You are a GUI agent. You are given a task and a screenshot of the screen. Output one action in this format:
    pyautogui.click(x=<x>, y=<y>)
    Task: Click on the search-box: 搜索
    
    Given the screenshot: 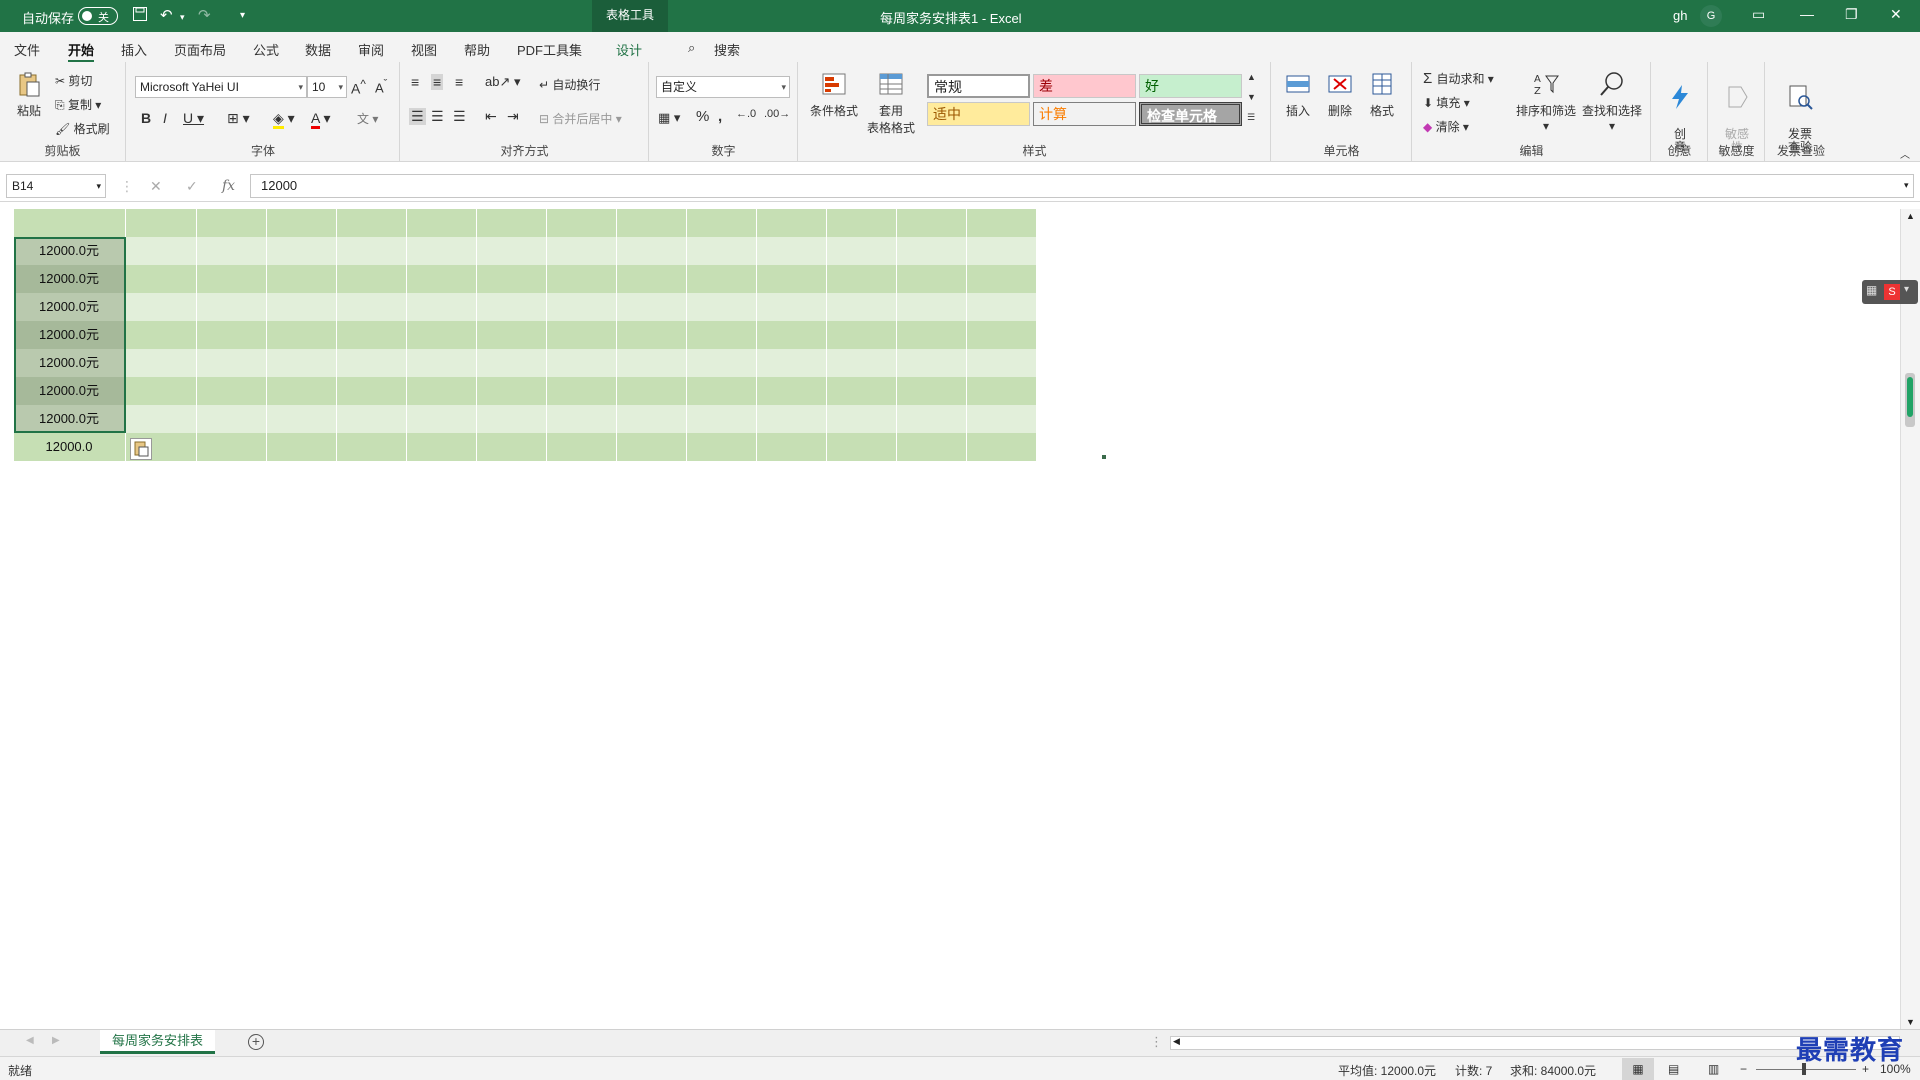 What is the action you would take?
    pyautogui.click(x=727, y=49)
    